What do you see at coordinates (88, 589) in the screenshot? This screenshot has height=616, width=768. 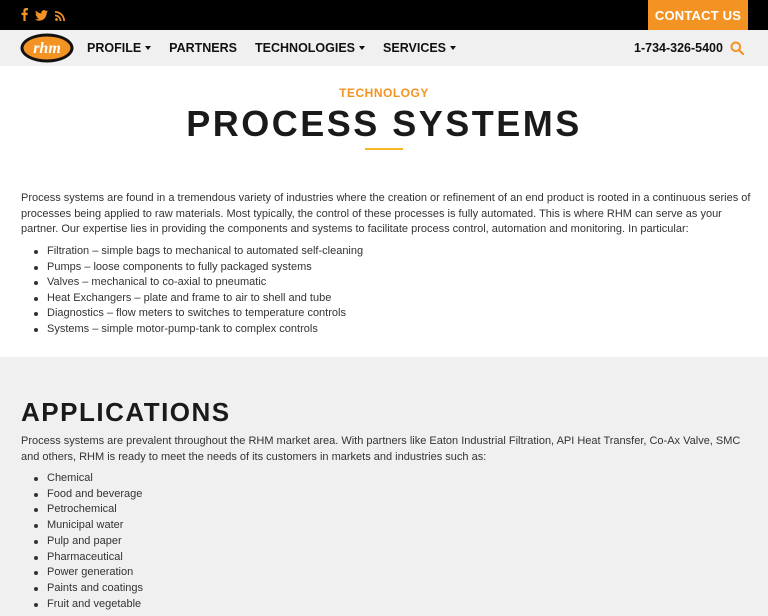 I see `list-item: Paints and coatings` at bounding box center [88, 589].